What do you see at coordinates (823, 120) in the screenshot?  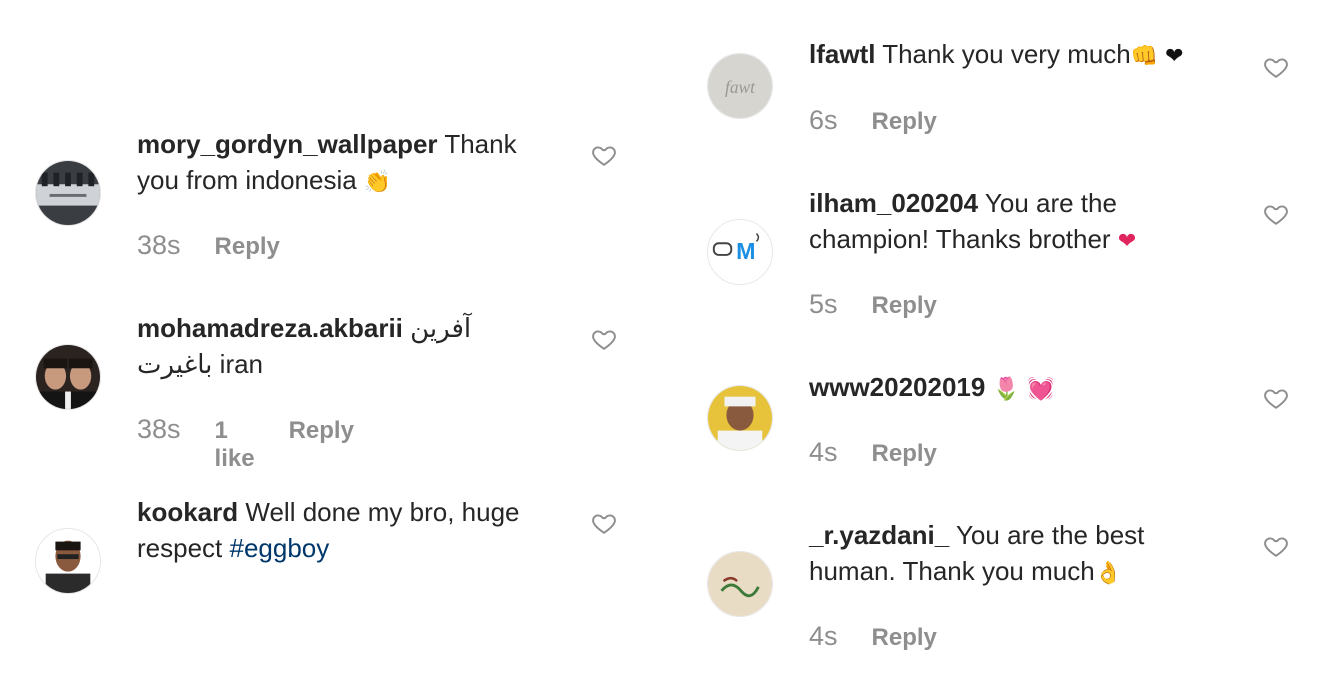 I see `comment-timestamp: 6s` at bounding box center [823, 120].